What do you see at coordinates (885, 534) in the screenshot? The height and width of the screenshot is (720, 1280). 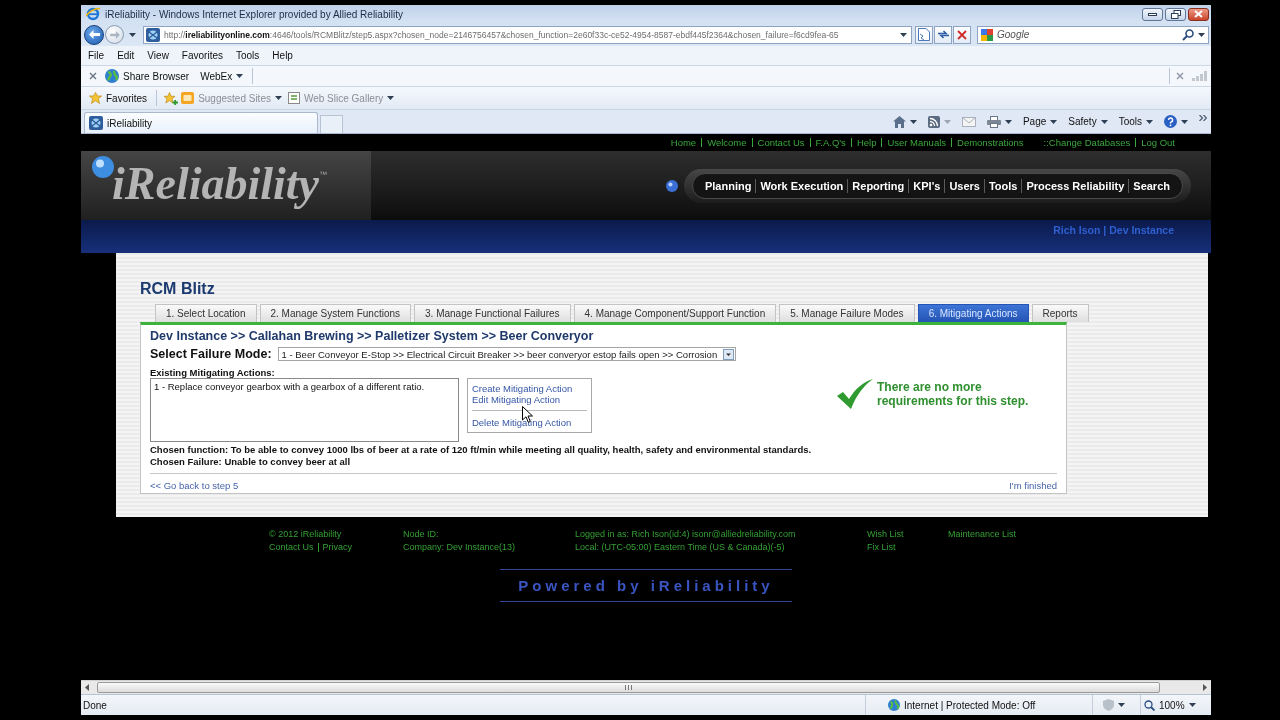 I see `footer-link: Wish List` at bounding box center [885, 534].